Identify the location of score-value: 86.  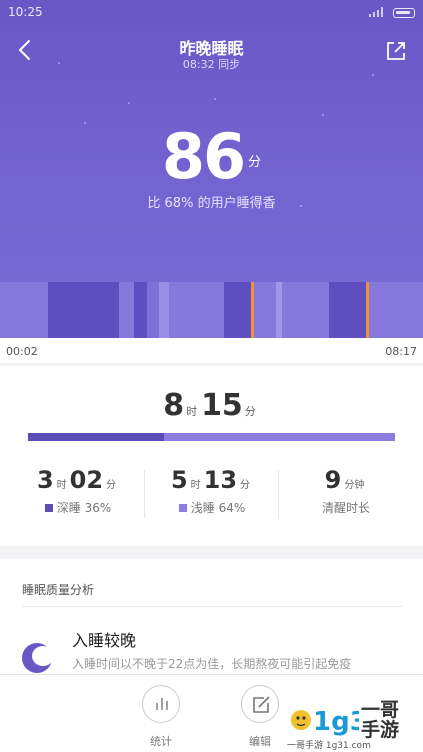
(203, 156).